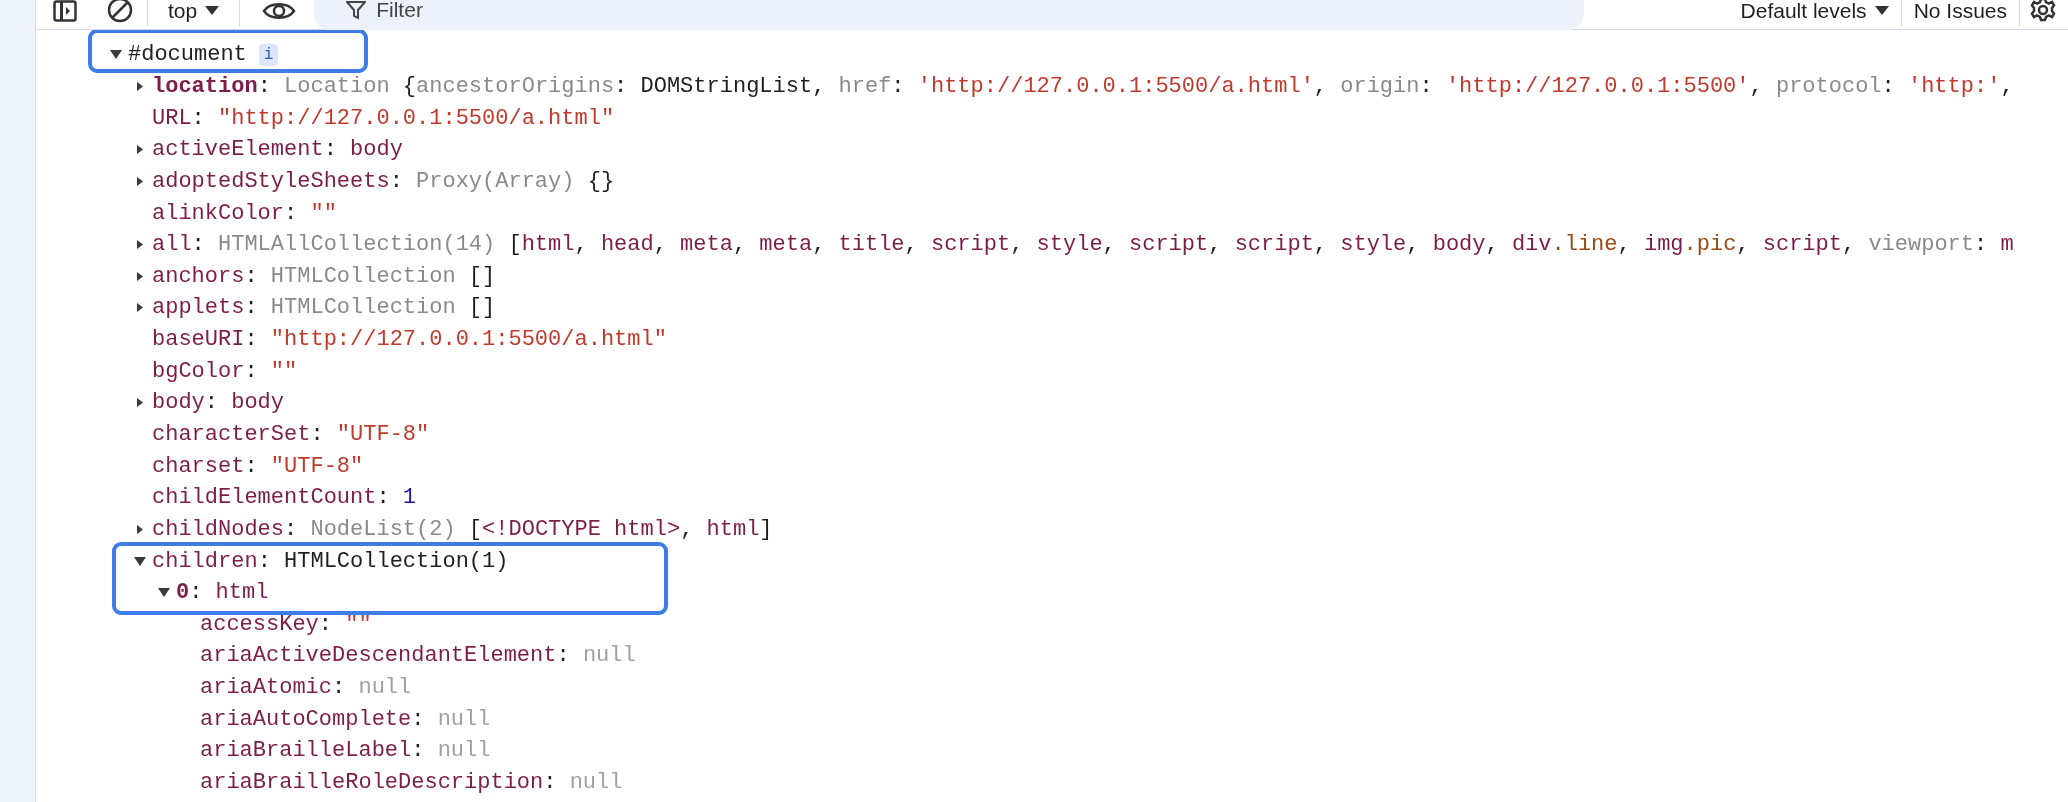 The height and width of the screenshot is (802, 2068). I want to click on document-node: #document, so click(187, 55).